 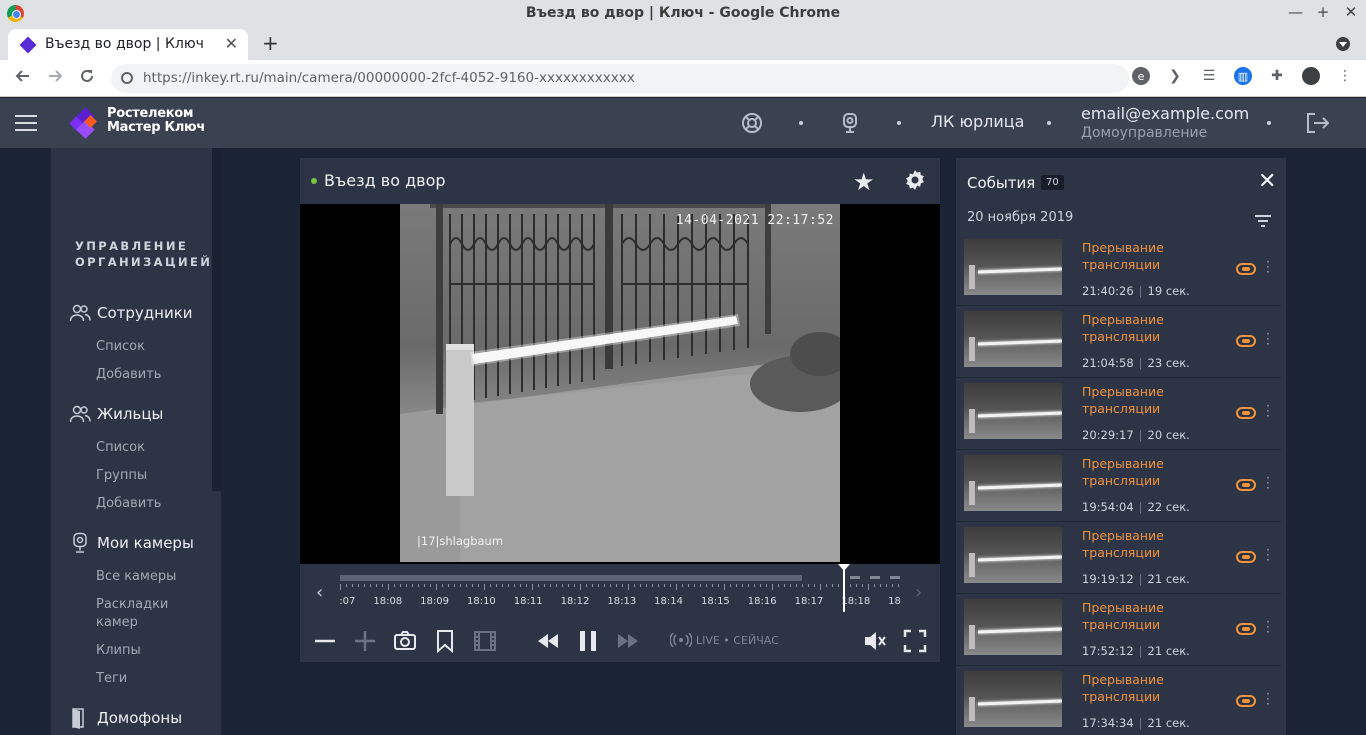 I want to click on sidebar-item-residents-groups: Группы, so click(x=121, y=476).